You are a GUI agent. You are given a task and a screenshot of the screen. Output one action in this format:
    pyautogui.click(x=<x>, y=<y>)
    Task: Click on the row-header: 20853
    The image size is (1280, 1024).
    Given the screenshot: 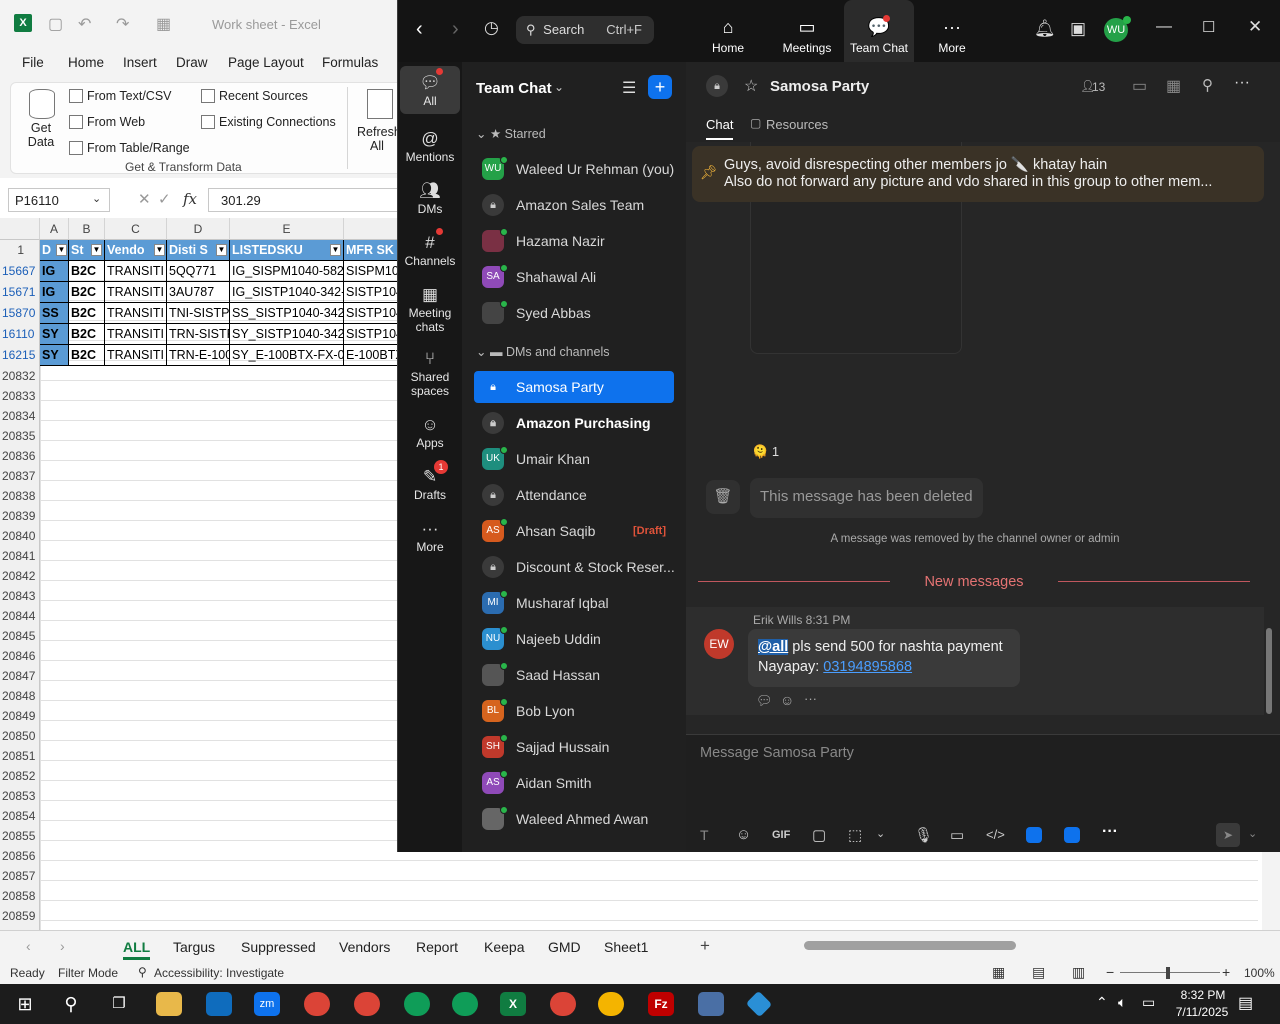 What is the action you would take?
    pyautogui.click(x=20, y=796)
    